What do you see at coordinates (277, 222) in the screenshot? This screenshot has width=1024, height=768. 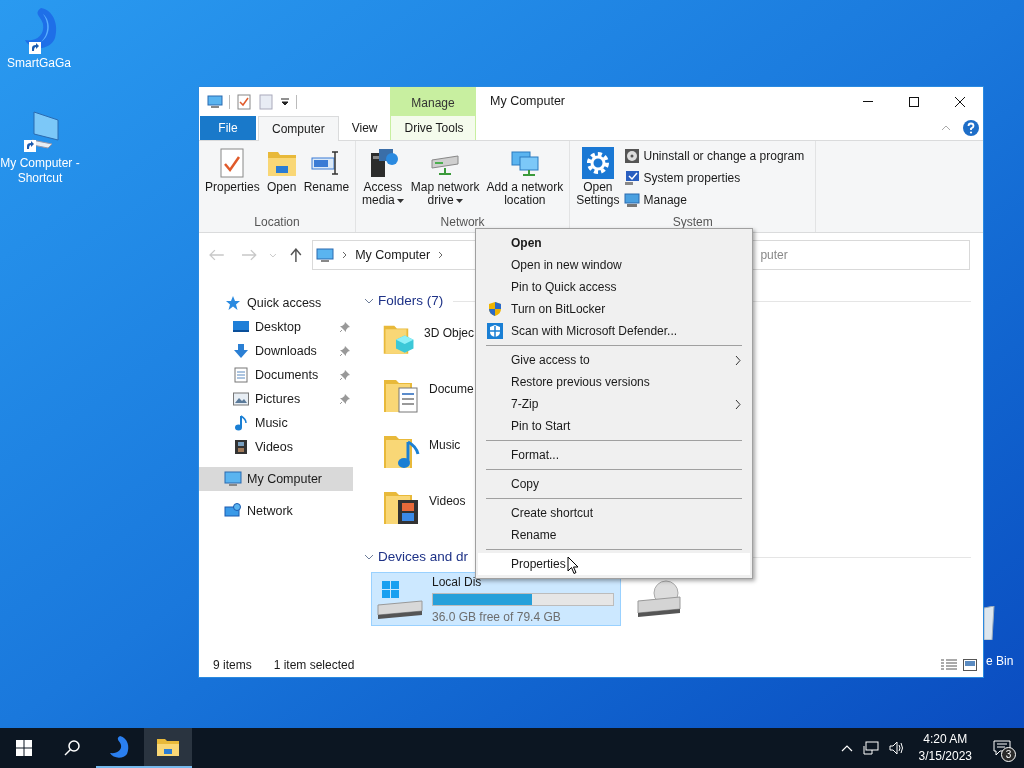 I see `ribbon-group-label: Location` at bounding box center [277, 222].